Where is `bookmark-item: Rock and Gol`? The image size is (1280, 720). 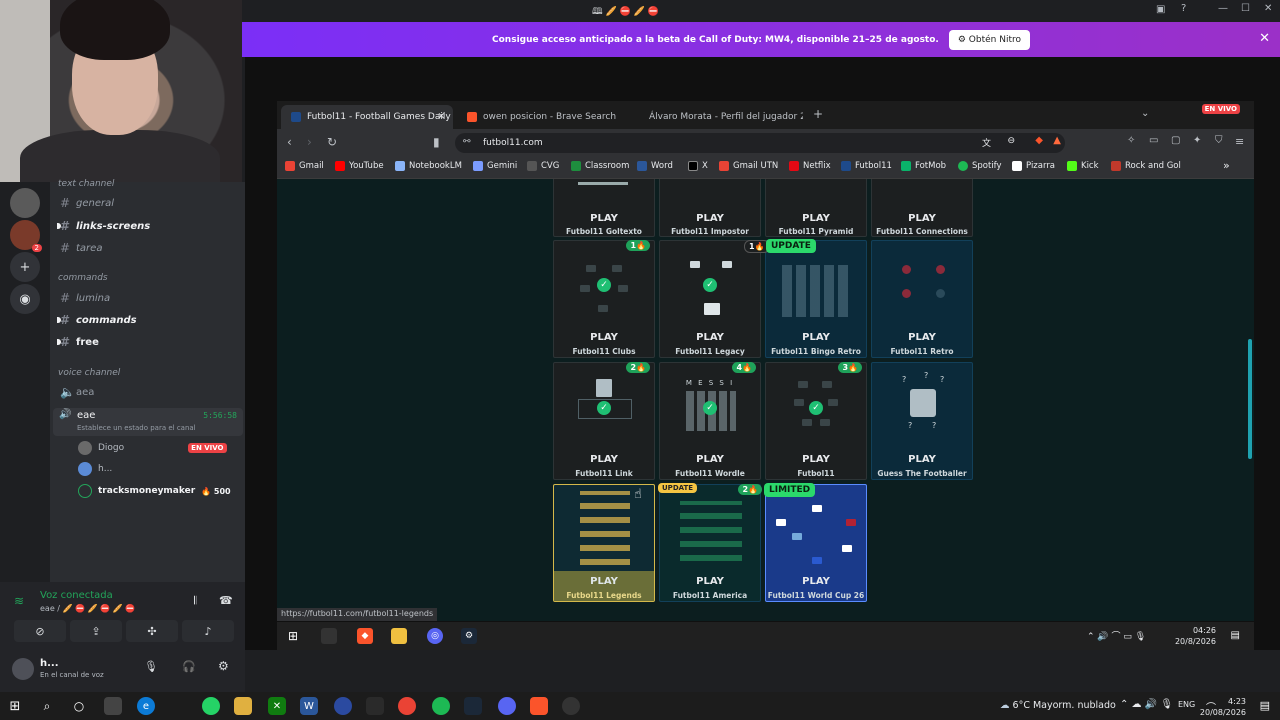 bookmark-item: Rock and Gol is located at coordinates (1146, 166).